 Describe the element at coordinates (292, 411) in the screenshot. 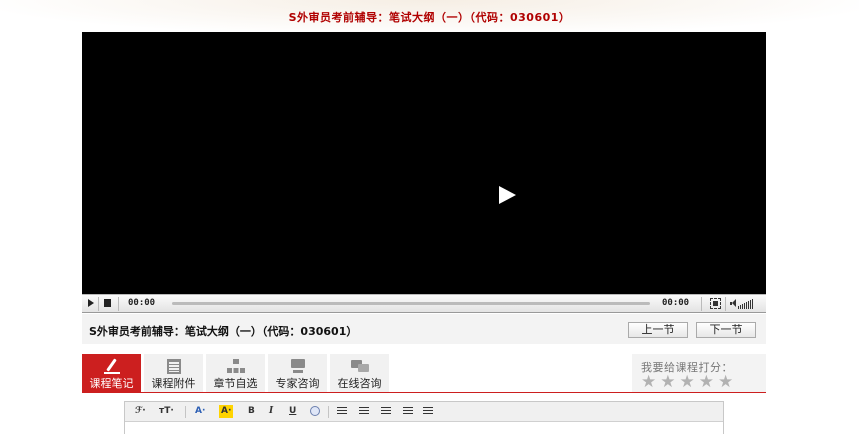

I see `underline-button: U` at that location.